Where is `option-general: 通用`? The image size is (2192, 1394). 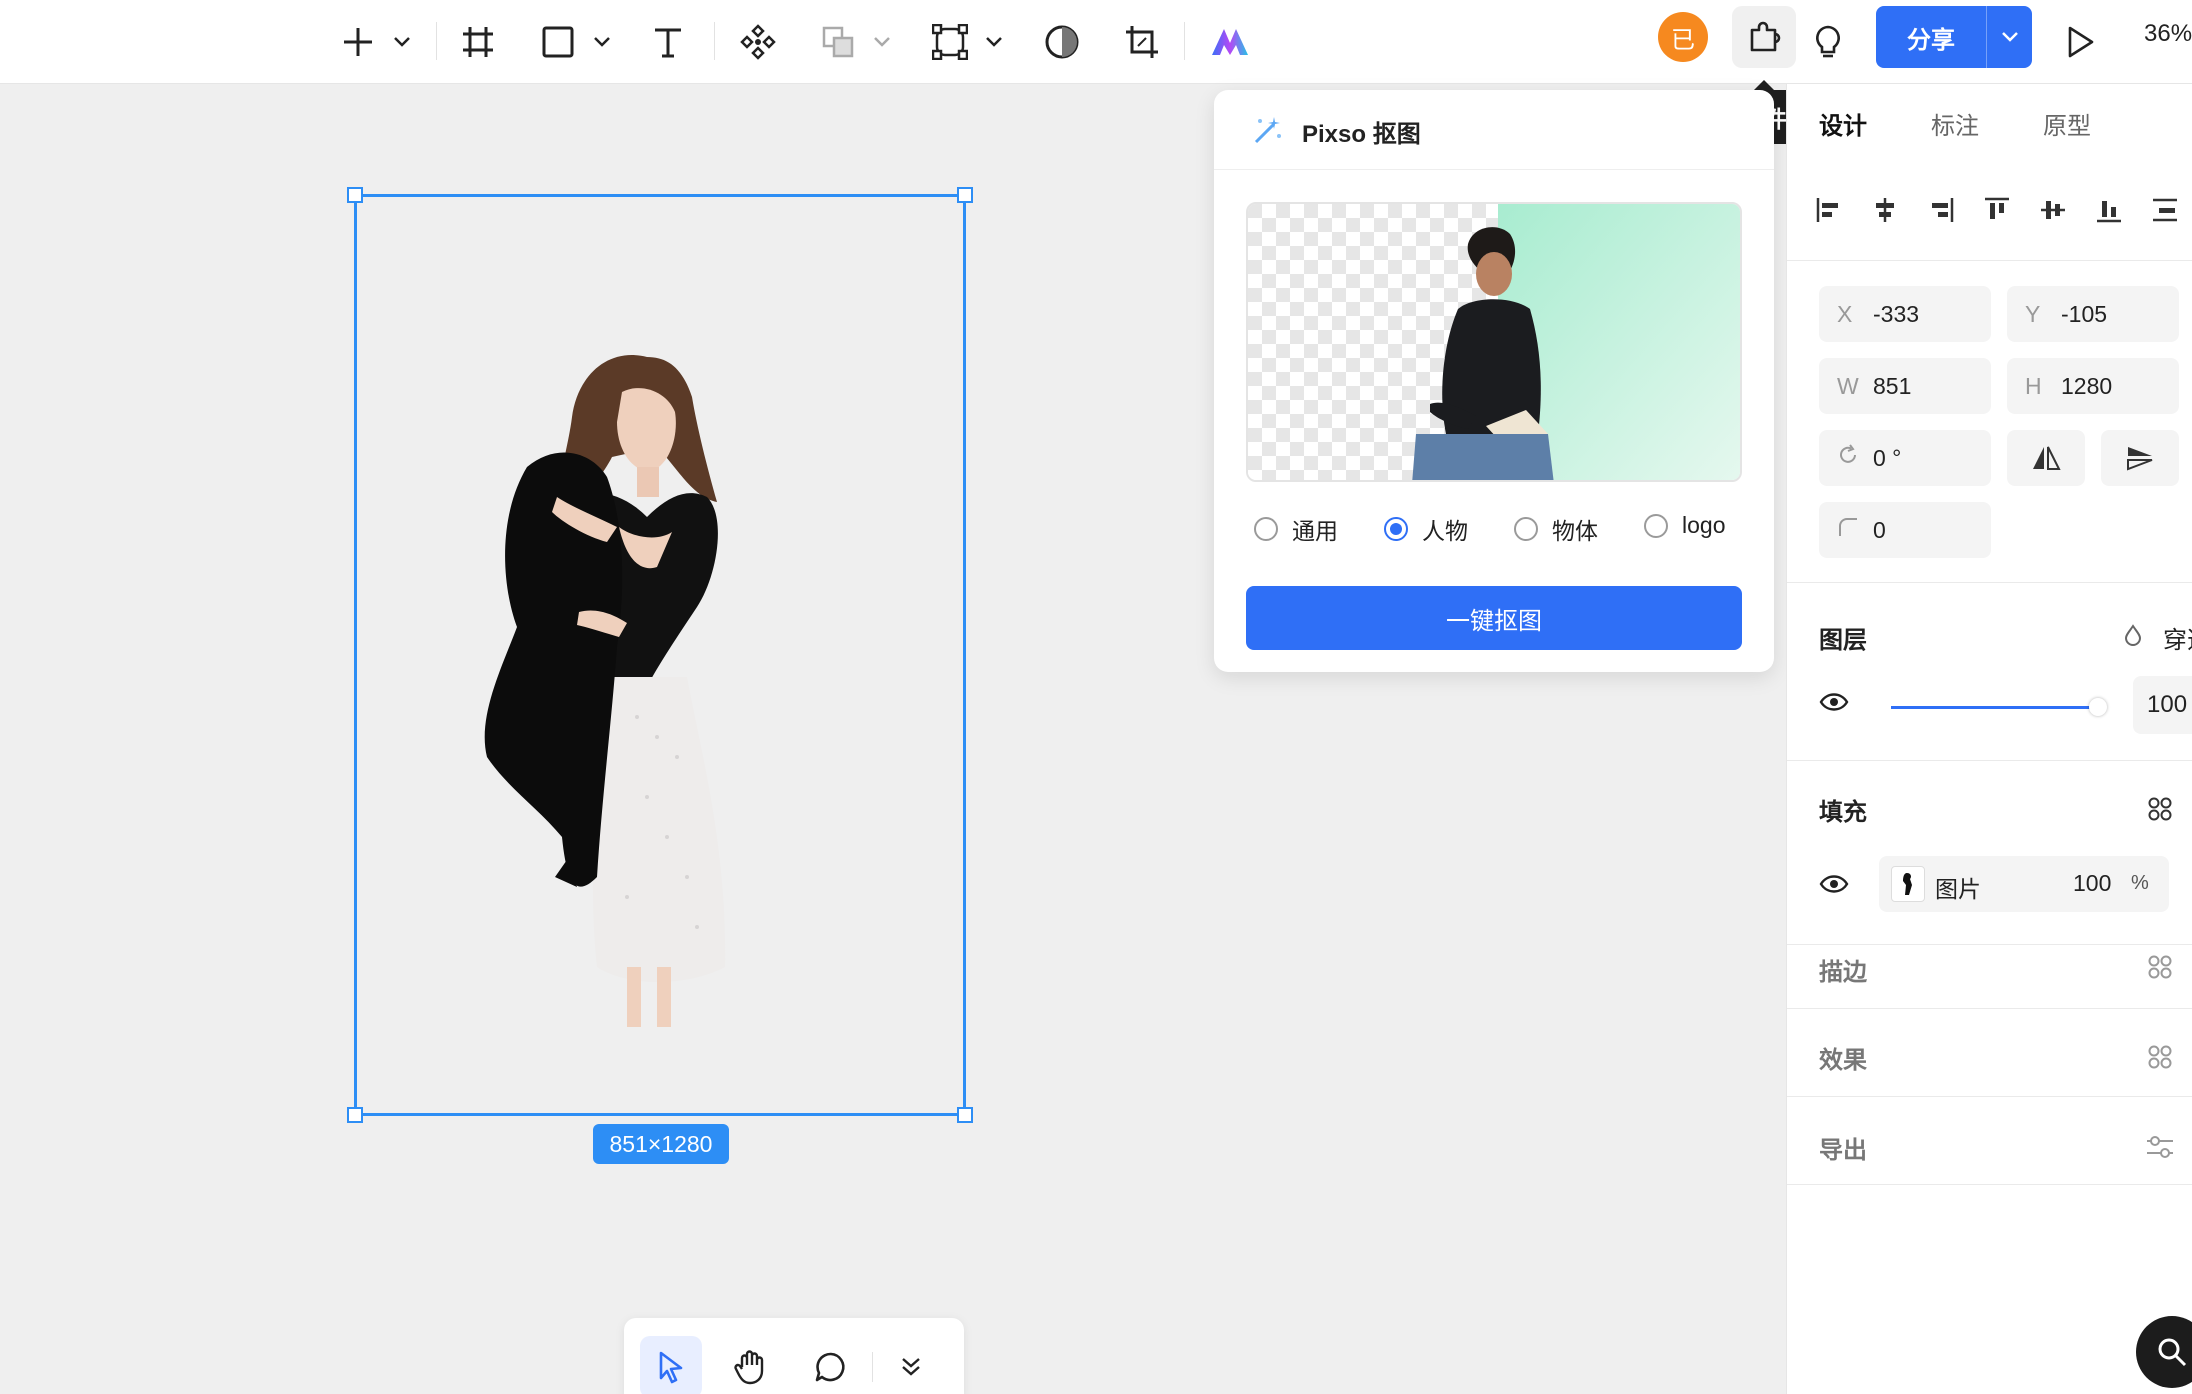
option-general: 通用 is located at coordinates (1296, 529).